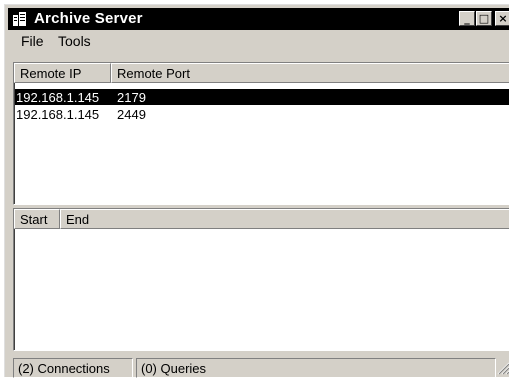 The height and width of the screenshot is (378, 509). Describe the element at coordinates (316, 368) in the screenshot. I see `status-queries: (0) Queries` at that location.